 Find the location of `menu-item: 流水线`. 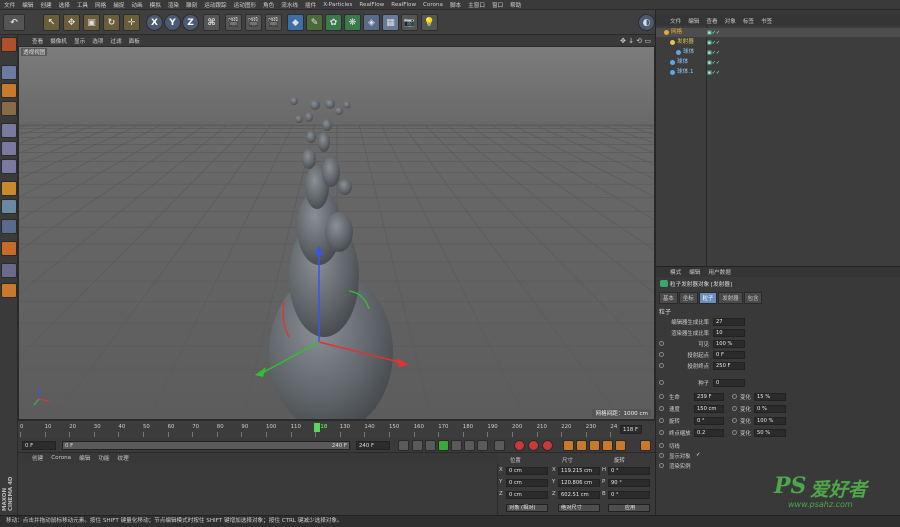

menu-item: 流水线 is located at coordinates (289, 5).